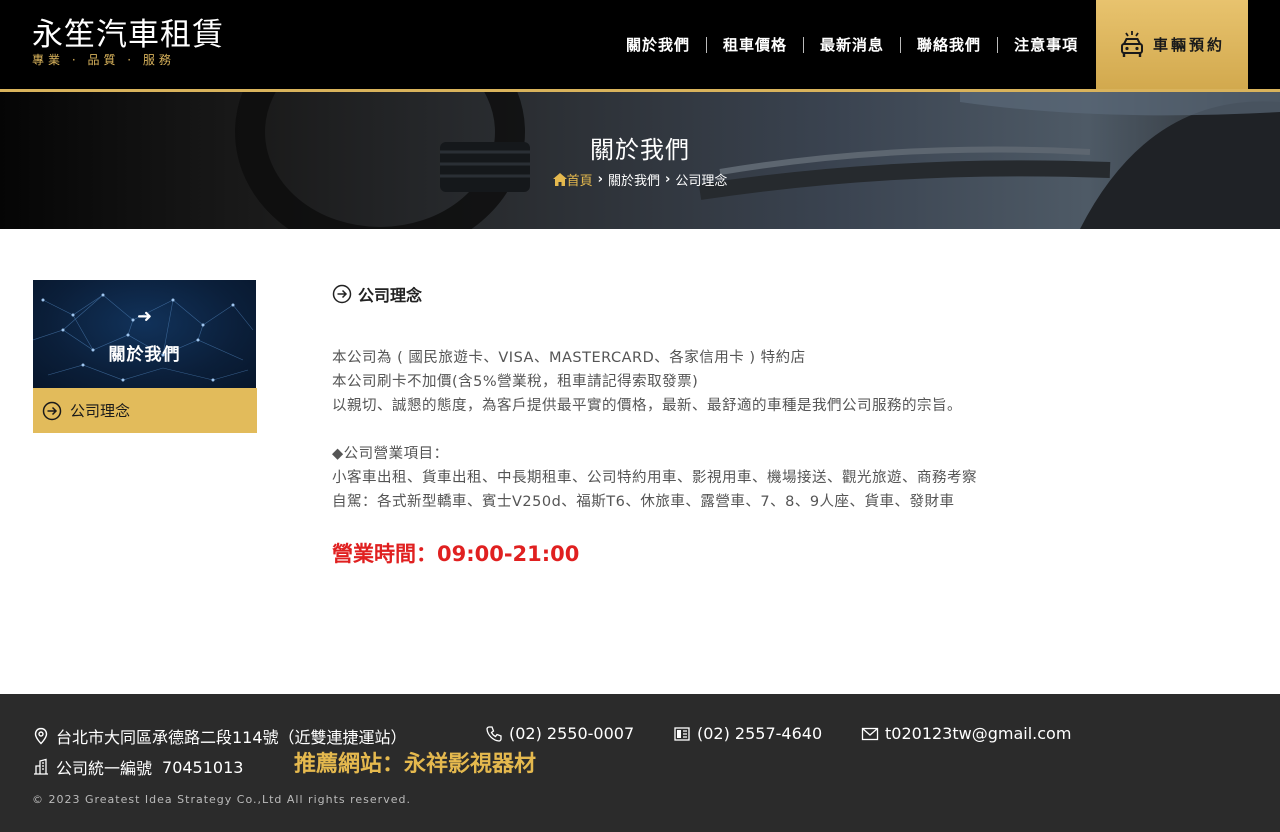 The width and height of the screenshot is (1280, 832). I want to click on site-logo: 永笙汽車租賃 專業 · 品質 · 服務, so click(128, 42).